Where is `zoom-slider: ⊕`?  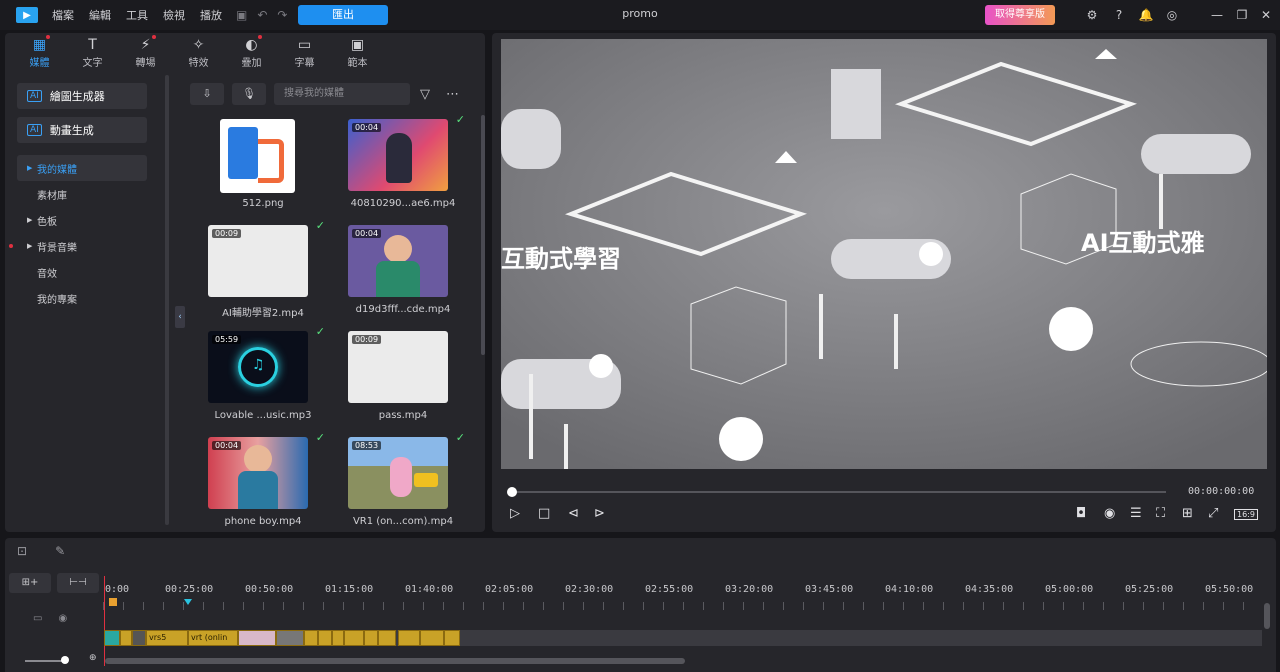
zoom-slider: ⊕ is located at coordinates (61, 659).